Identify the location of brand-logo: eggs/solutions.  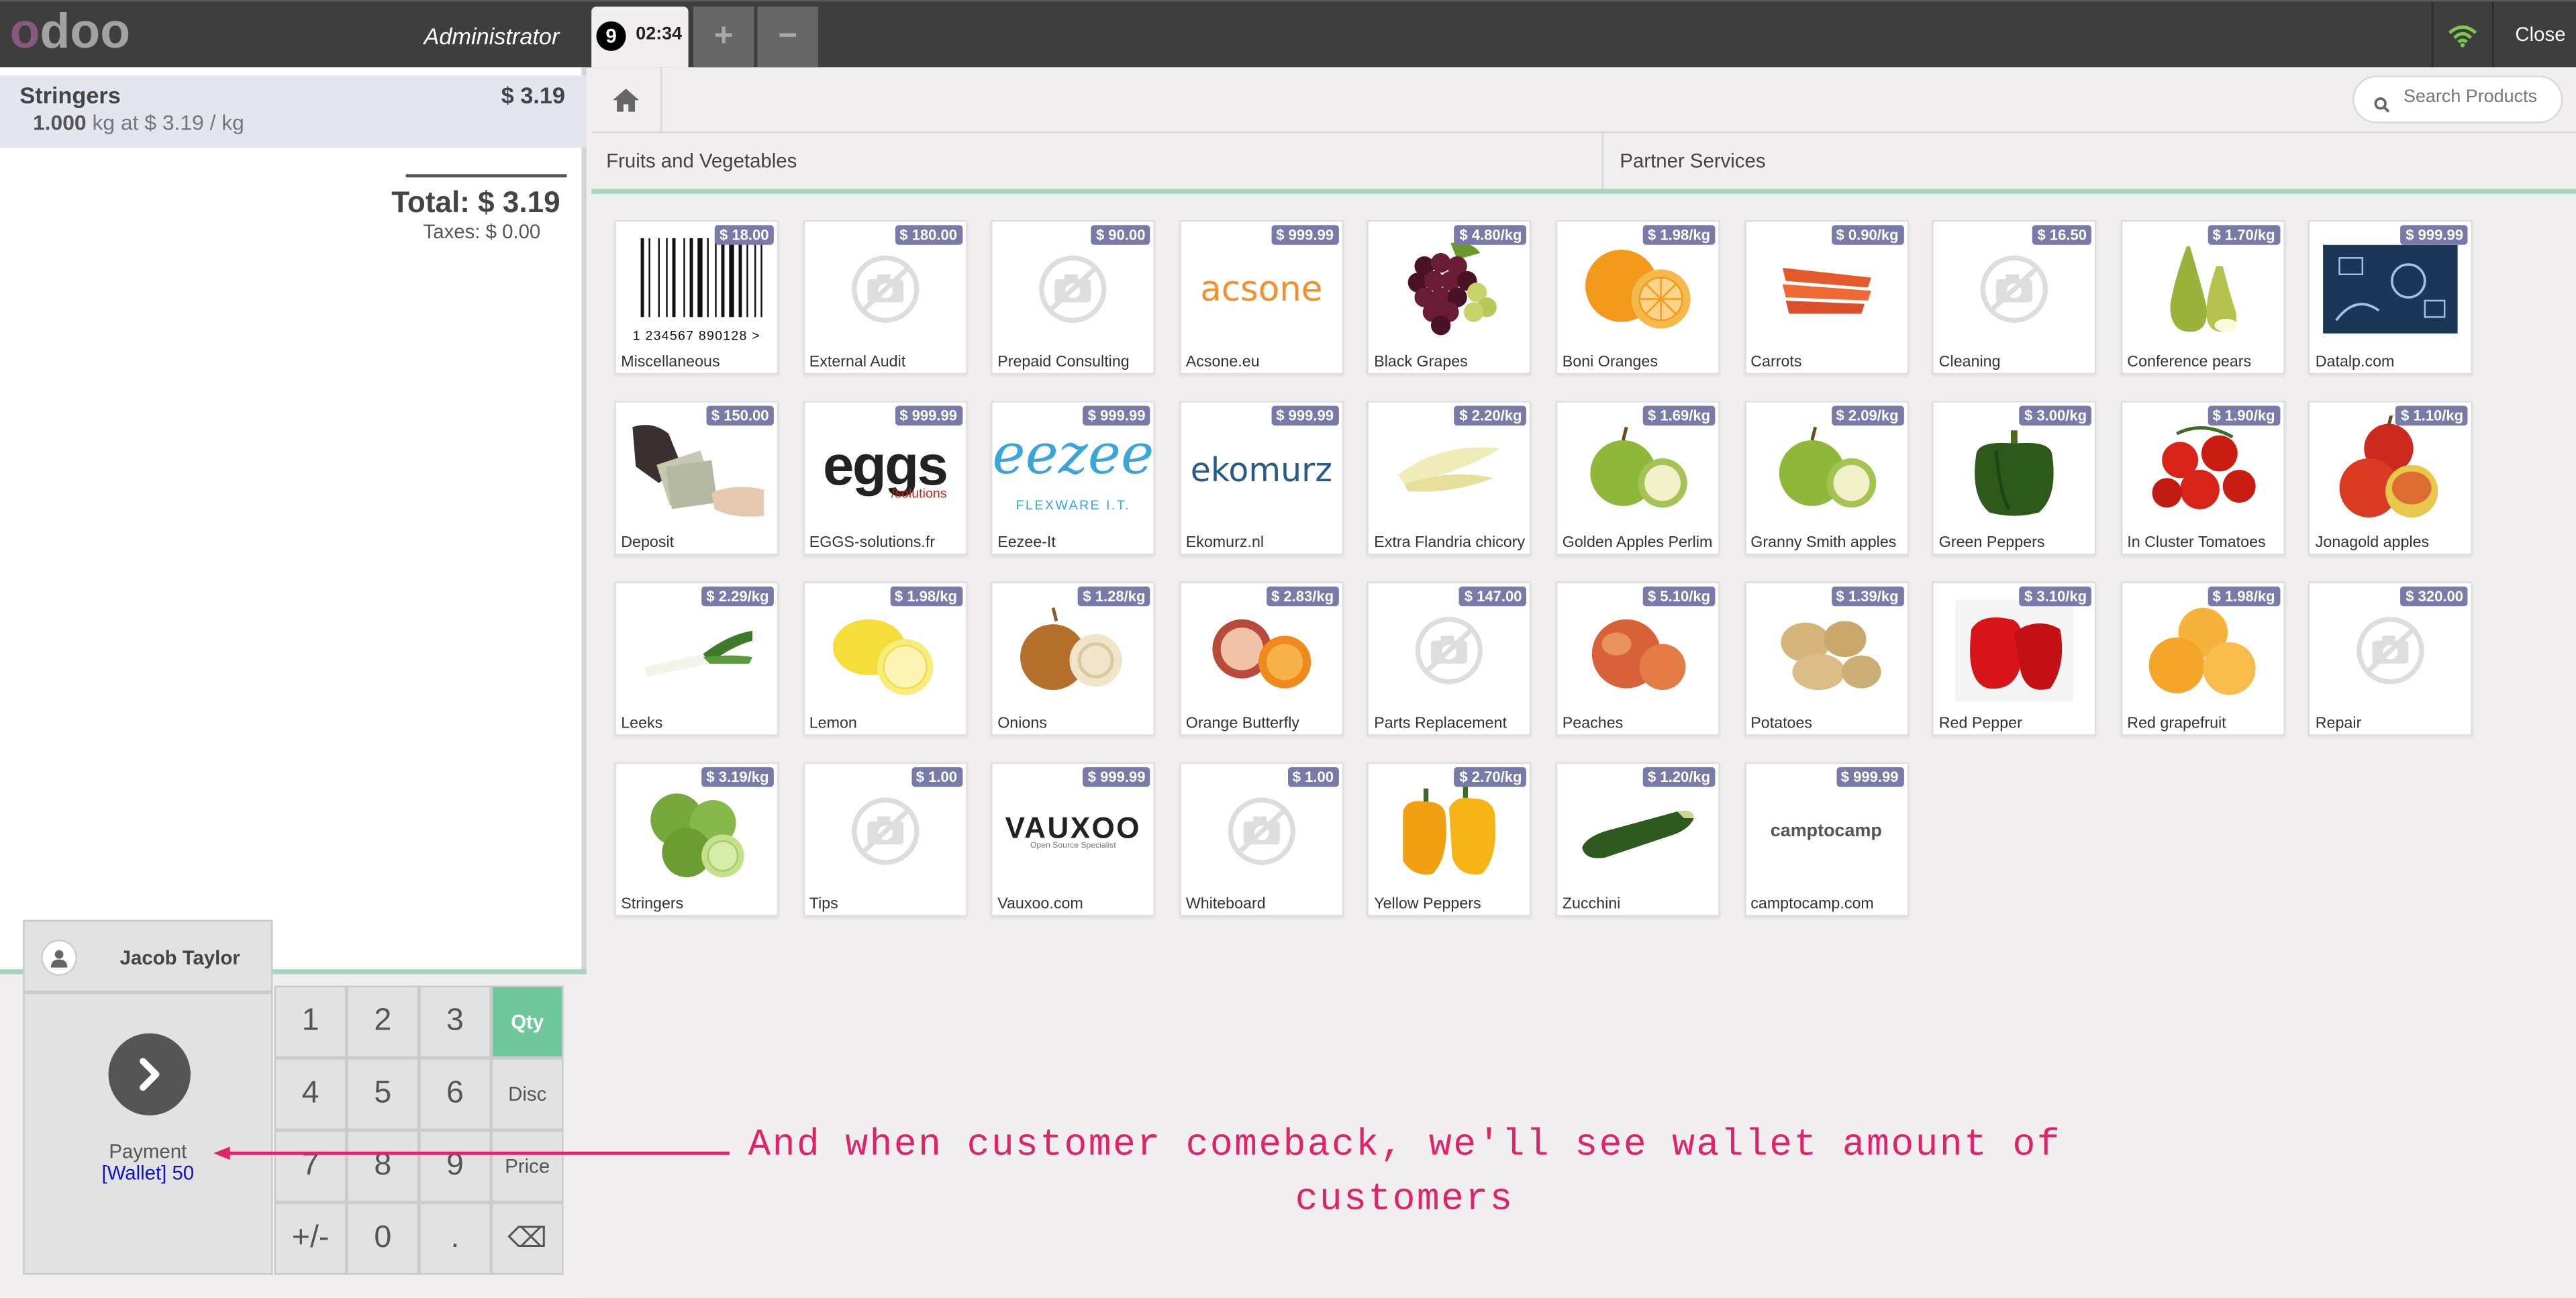
(885, 470).